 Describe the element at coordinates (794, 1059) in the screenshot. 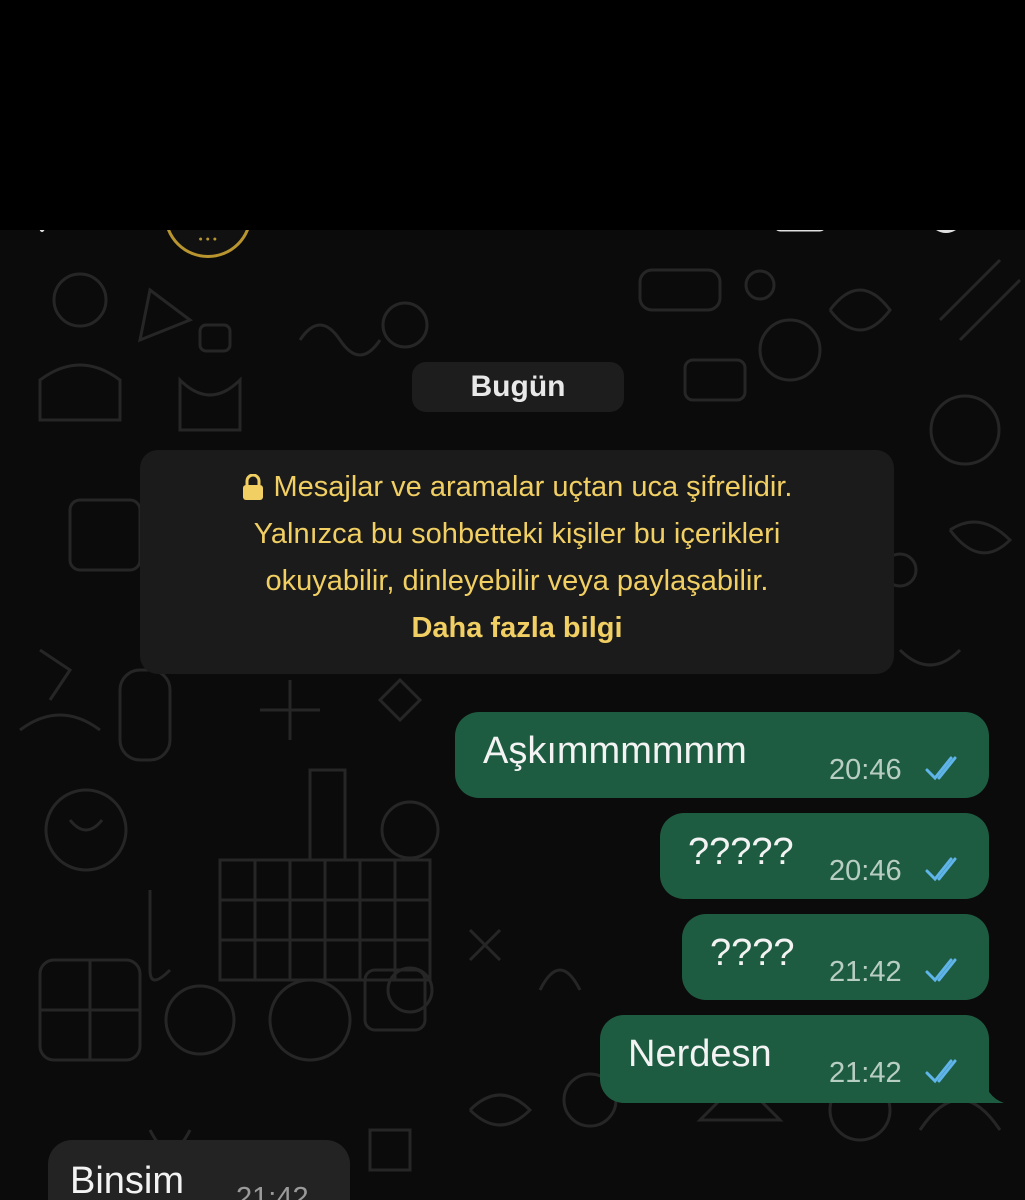

I see `outgoing-message: Nerdesn 21:42` at that location.